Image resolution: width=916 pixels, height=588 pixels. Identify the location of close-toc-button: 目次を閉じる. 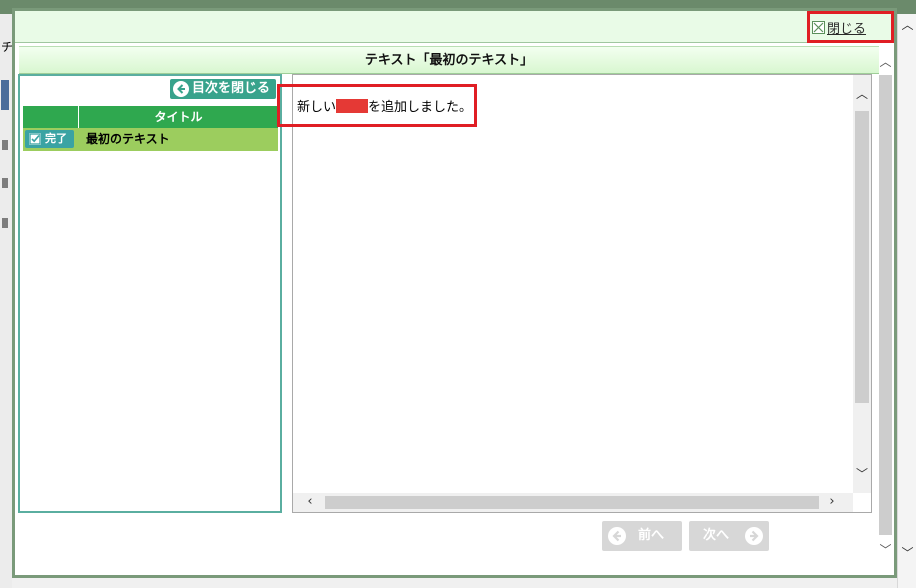
(223, 89).